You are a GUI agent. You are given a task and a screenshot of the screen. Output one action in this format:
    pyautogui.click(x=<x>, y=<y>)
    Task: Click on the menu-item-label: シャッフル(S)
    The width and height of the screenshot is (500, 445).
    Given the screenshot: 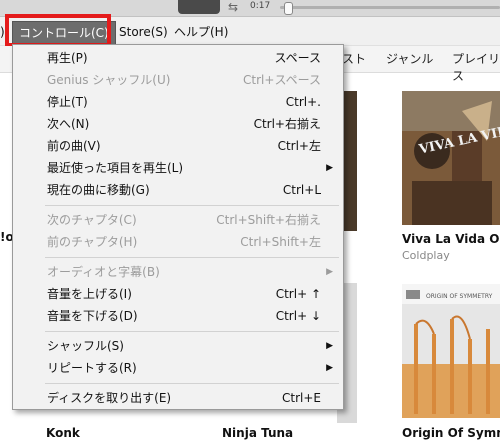 What is the action you would take?
    pyautogui.click(x=85, y=346)
    